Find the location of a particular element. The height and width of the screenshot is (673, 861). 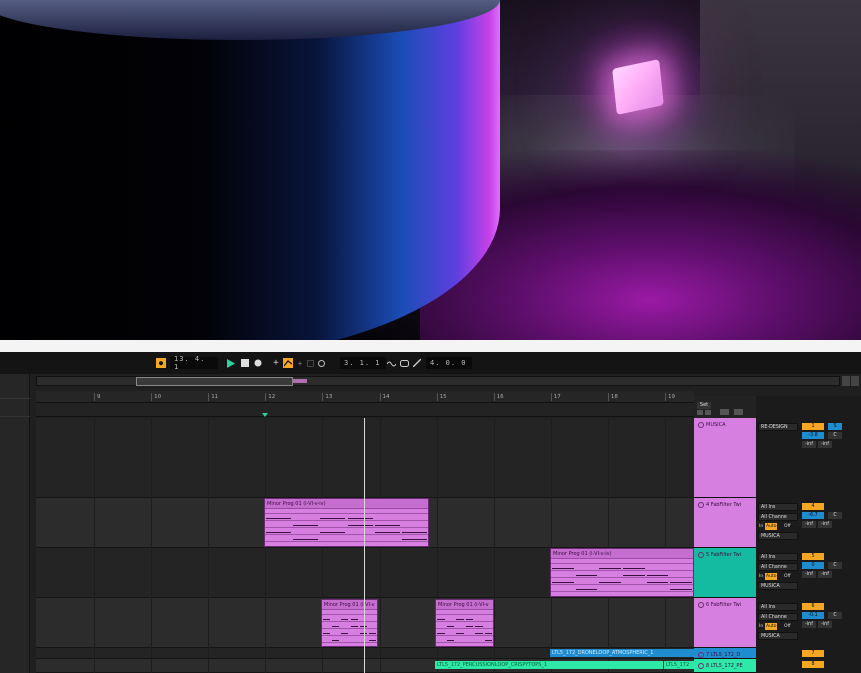

track-title: 6 FabFilter Twi is located at coordinates (719, 605).